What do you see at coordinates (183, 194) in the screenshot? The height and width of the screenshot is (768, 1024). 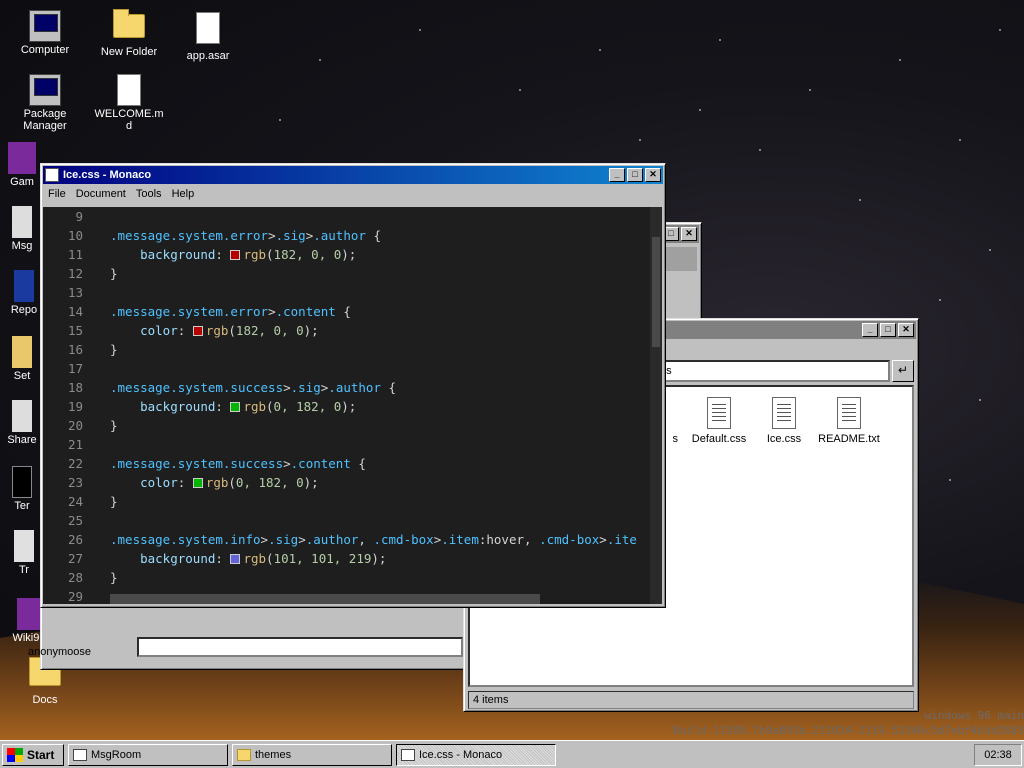 I see `menu-help: Help` at bounding box center [183, 194].